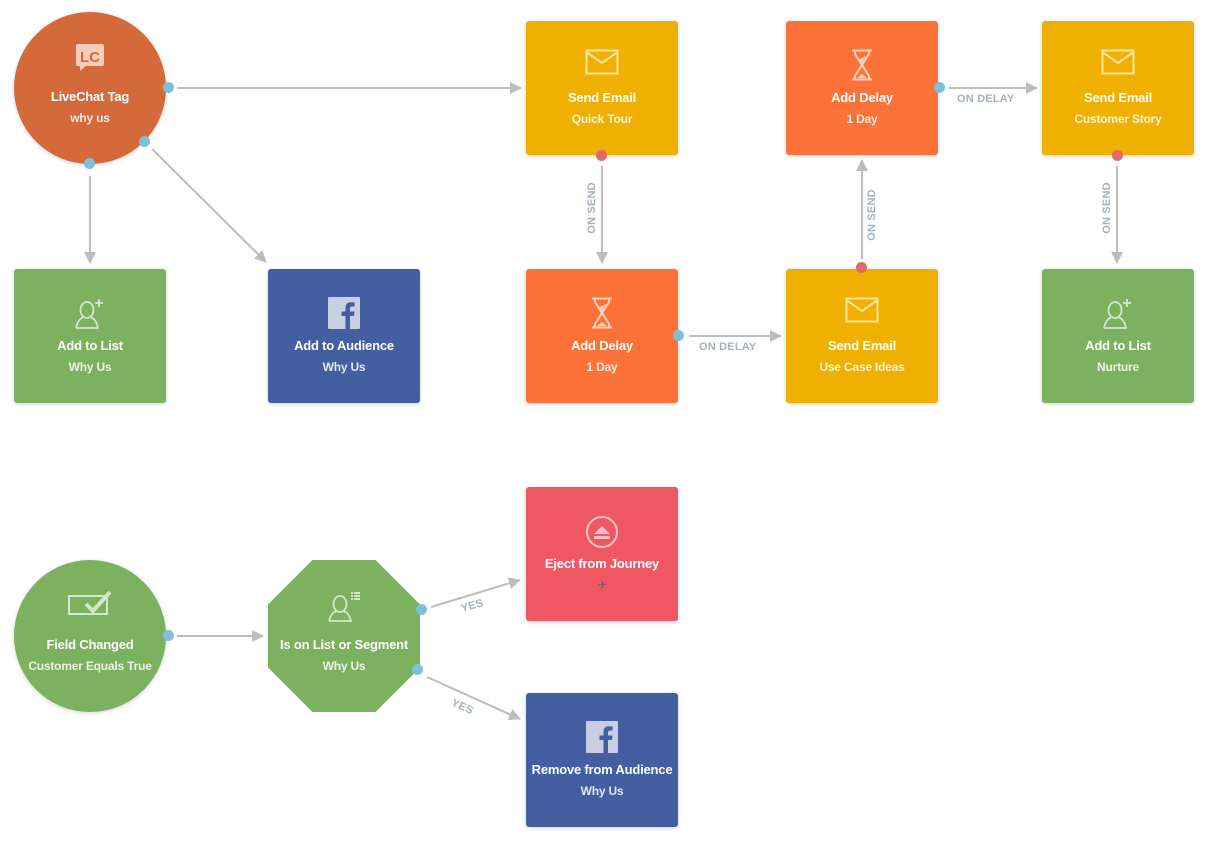  Describe the element at coordinates (344, 336) in the screenshot. I see `node-add-to-audience-why-us: Add to Audience Why Us` at that location.